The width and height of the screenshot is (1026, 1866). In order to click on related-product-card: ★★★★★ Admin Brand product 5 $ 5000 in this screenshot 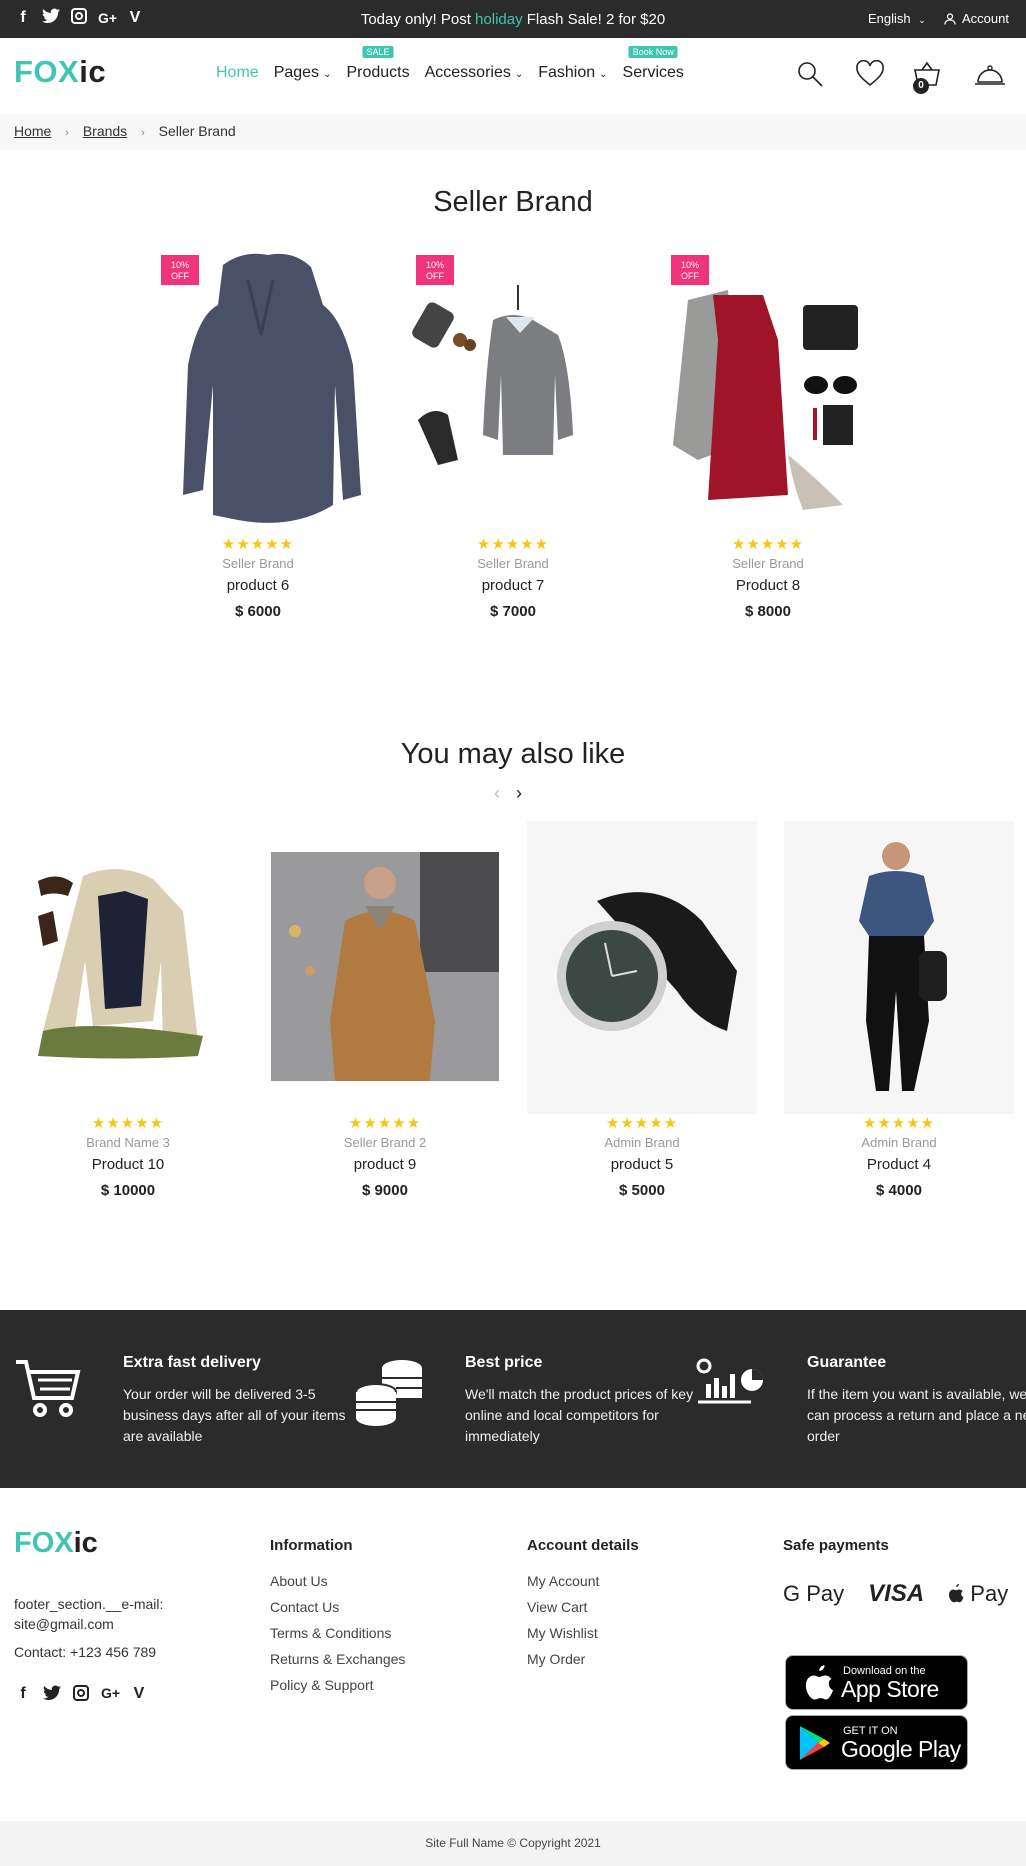, I will do `click(642, 1010)`.